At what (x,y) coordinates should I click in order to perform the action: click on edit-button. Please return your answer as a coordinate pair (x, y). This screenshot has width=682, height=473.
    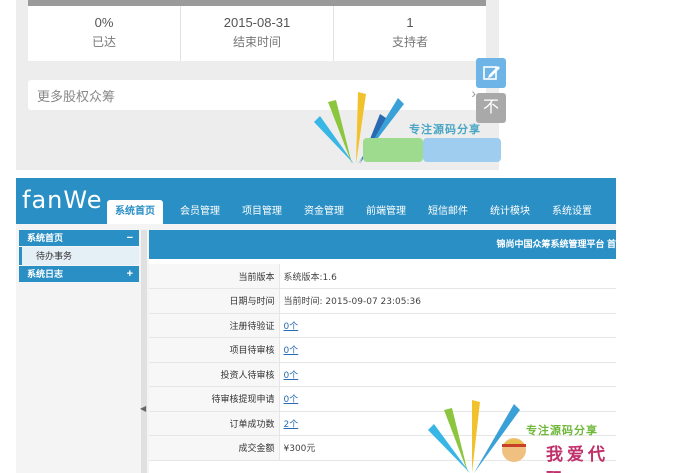
    Looking at the image, I should click on (491, 73).